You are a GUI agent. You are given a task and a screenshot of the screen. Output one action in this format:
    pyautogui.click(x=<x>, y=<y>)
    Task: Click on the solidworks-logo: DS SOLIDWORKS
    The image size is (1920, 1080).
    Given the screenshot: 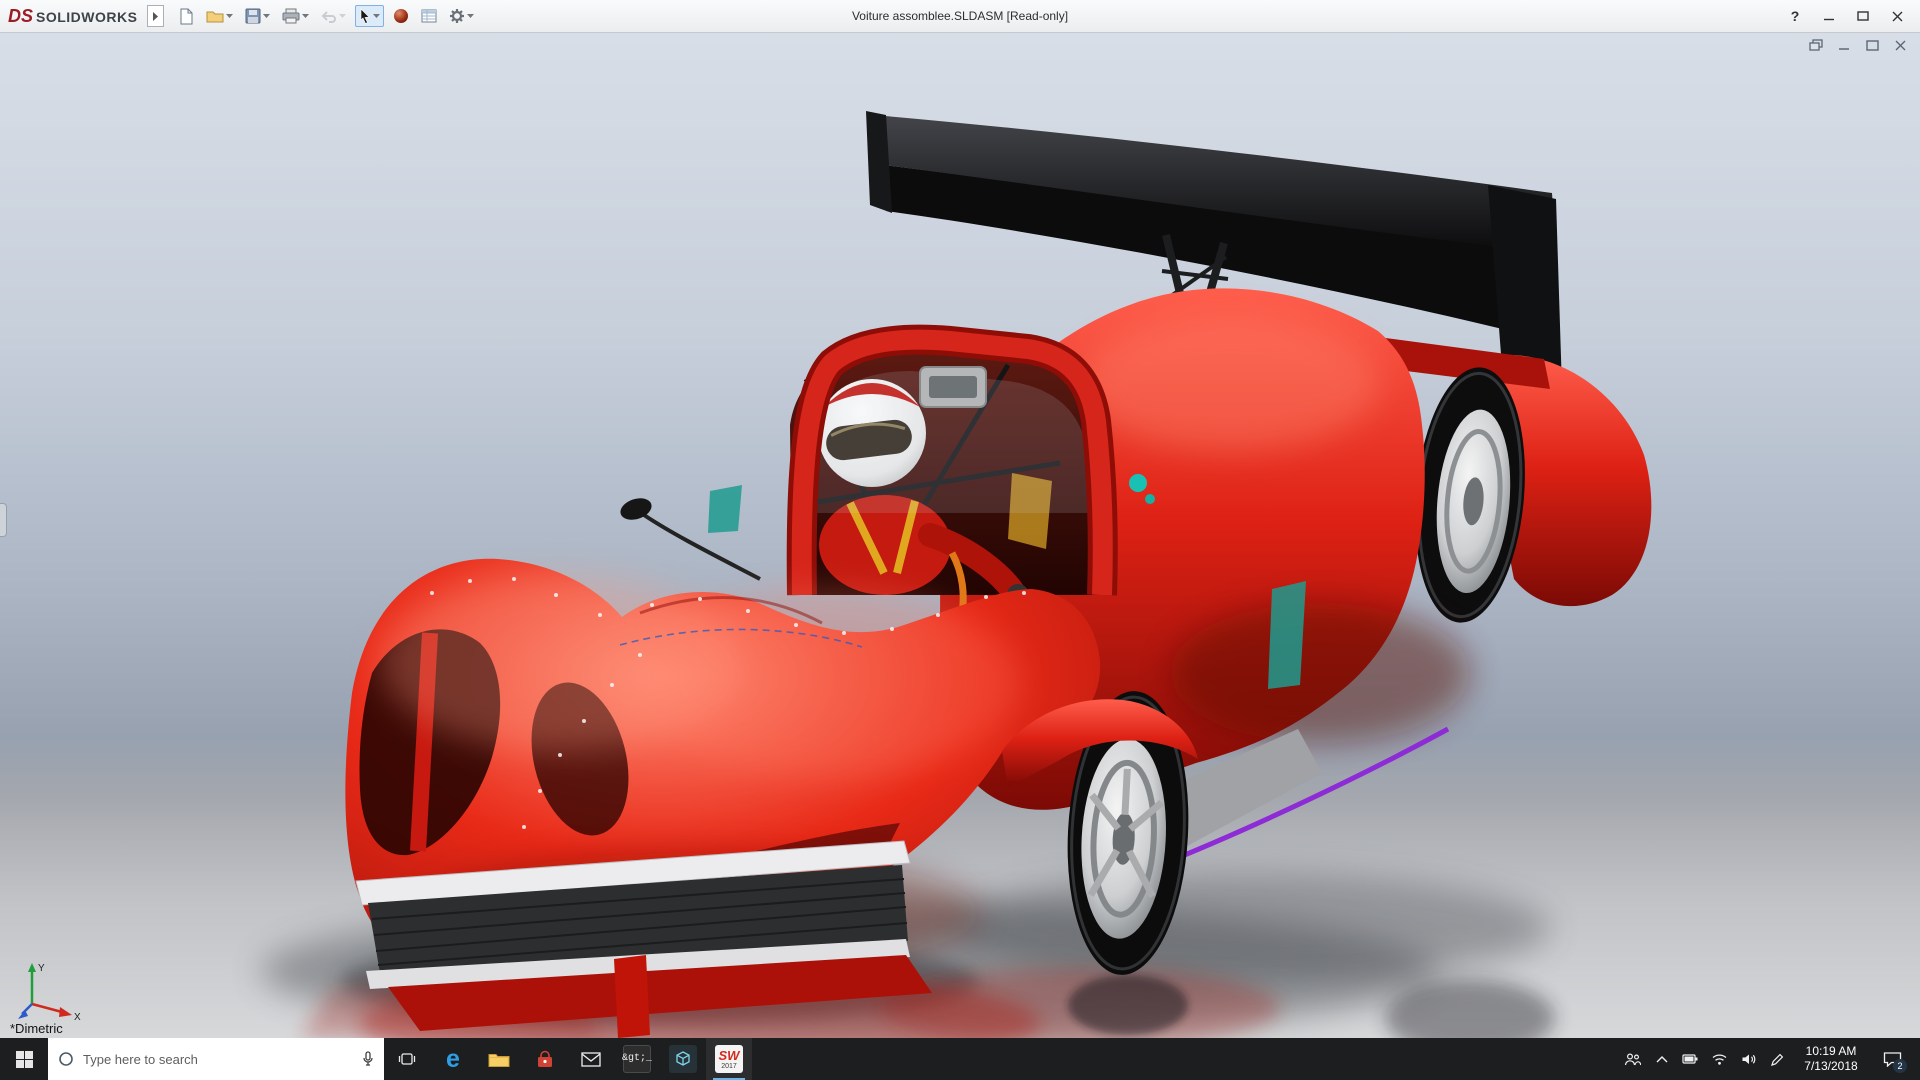 What is the action you would take?
    pyautogui.click(x=72, y=16)
    